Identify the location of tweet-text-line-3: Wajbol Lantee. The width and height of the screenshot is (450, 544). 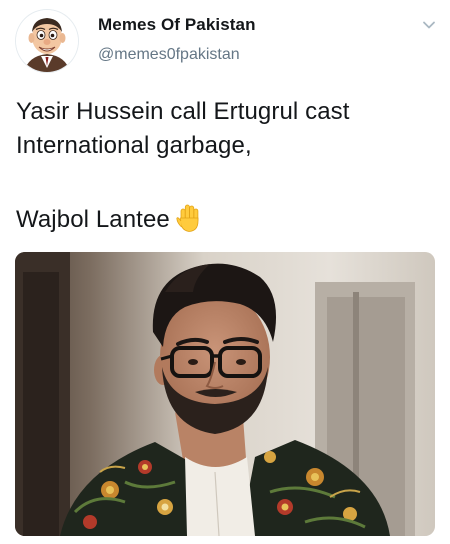
(109, 218).